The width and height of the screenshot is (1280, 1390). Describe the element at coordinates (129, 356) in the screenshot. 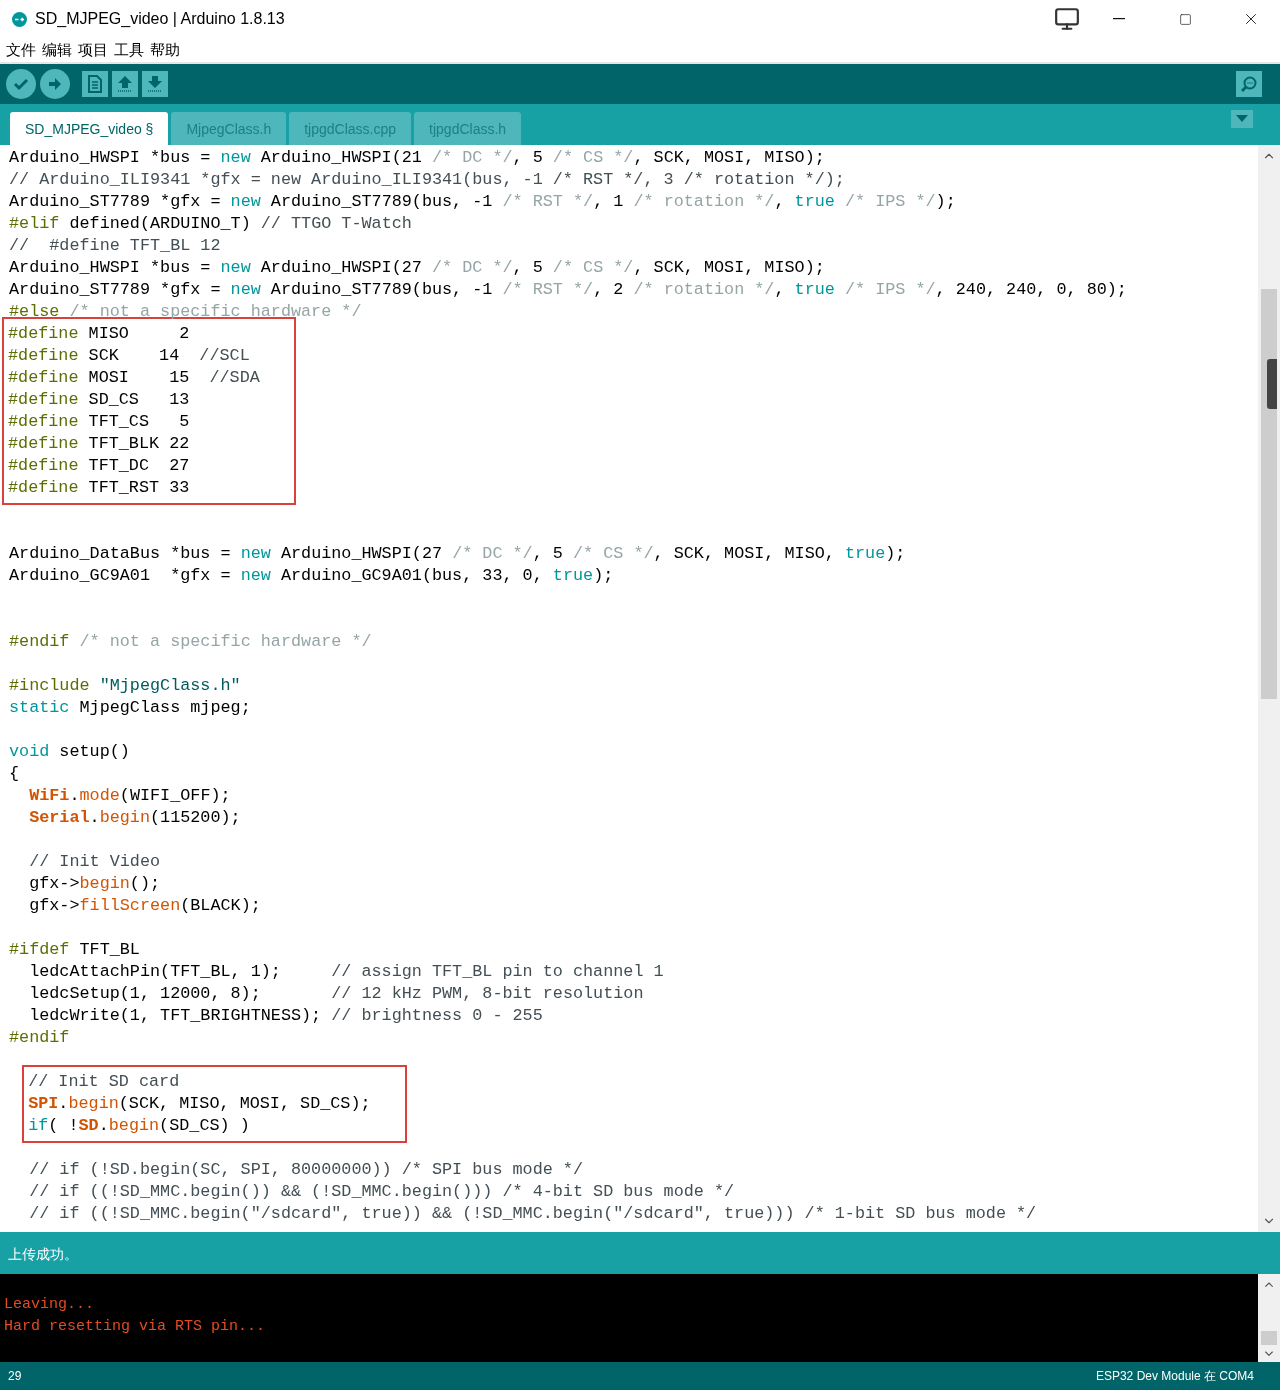

I see `code-line: #define SCK 14 //SCL` at that location.